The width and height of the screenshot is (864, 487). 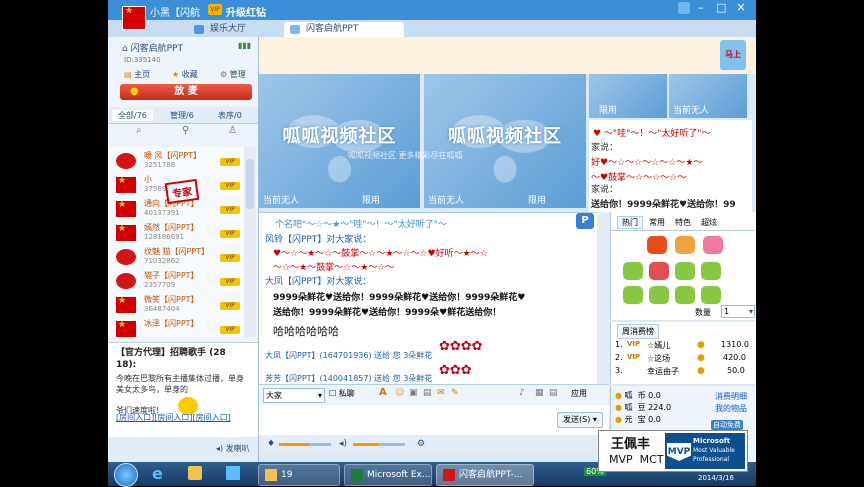 What do you see at coordinates (659, 271) in the screenshot?
I see `bear-gift-icon` at bounding box center [659, 271].